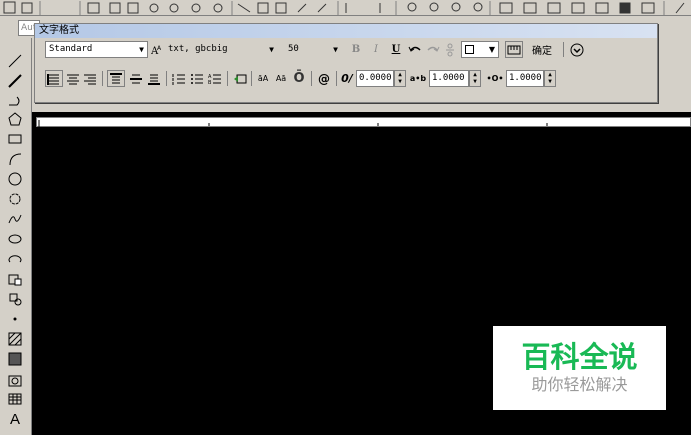 The width and height of the screenshot is (691, 435). I want to click on tracking-value: 1.0000, so click(448, 78).